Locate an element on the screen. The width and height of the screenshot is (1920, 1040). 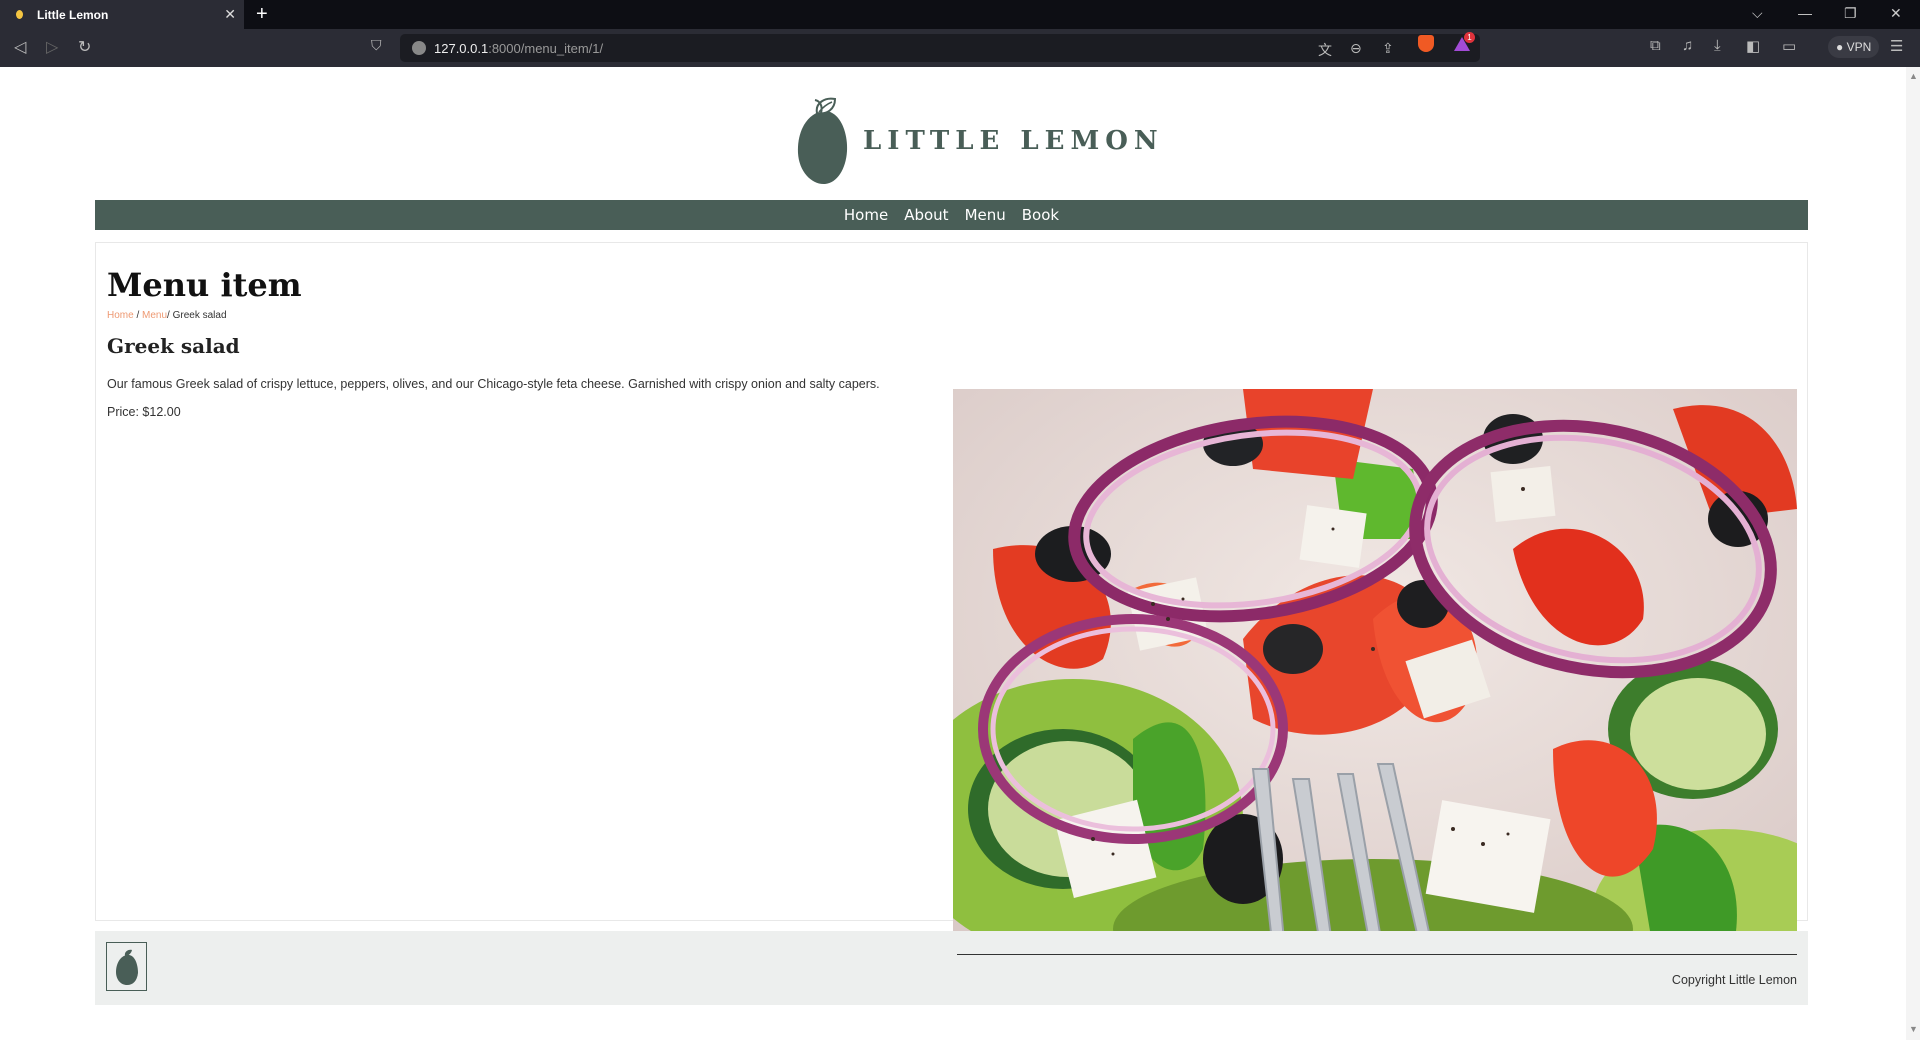
brave-shields-icon is located at coordinates (1426, 43).